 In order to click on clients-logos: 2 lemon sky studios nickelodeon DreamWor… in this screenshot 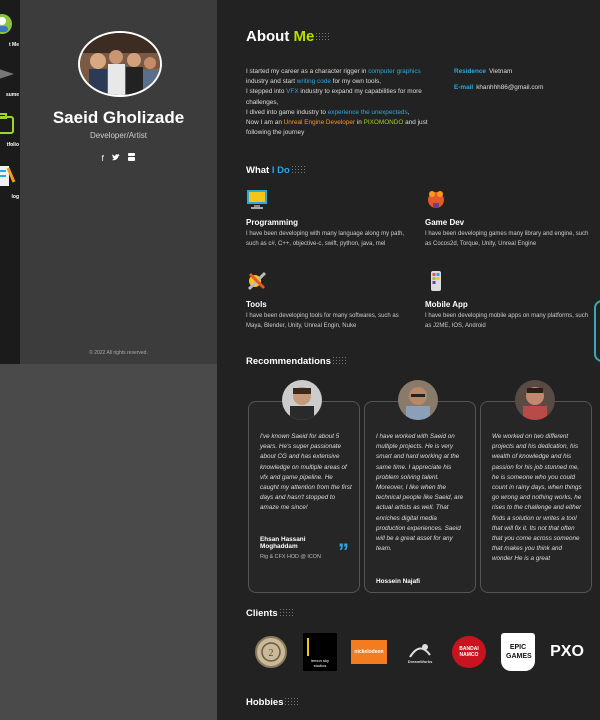, I will do `click(408, 653)`.